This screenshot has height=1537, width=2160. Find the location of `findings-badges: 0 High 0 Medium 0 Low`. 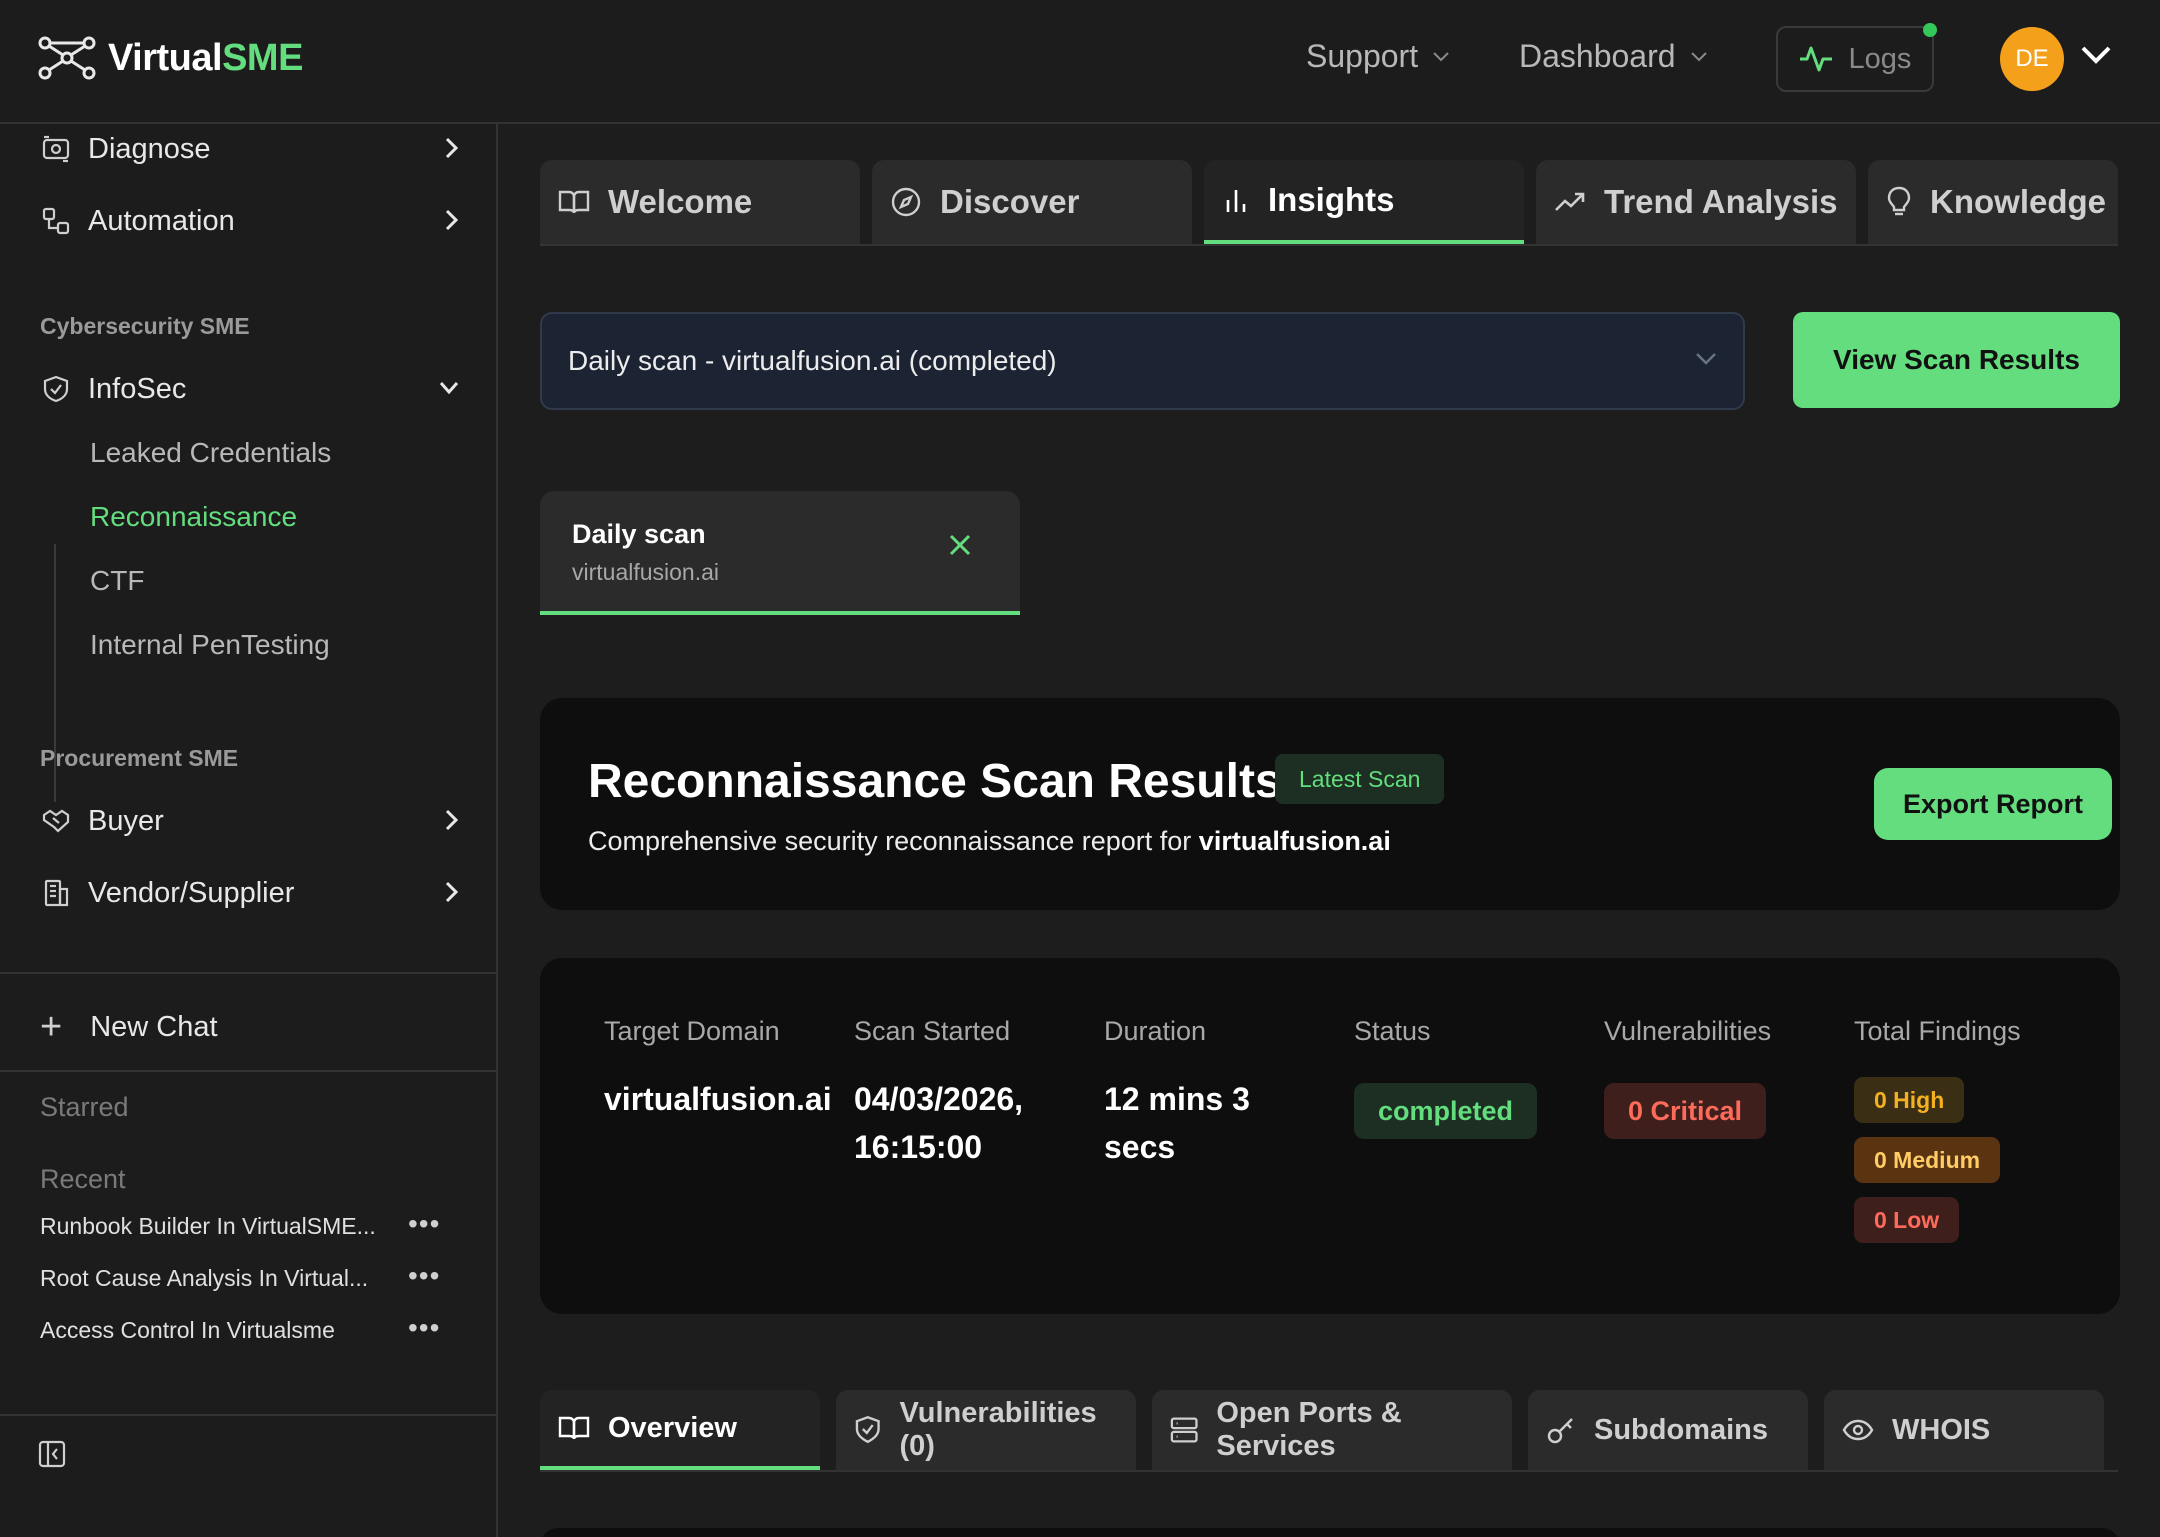

findings-badges: 0 High 0 Medium 0 Low is located at coordinates (1974, 1160).